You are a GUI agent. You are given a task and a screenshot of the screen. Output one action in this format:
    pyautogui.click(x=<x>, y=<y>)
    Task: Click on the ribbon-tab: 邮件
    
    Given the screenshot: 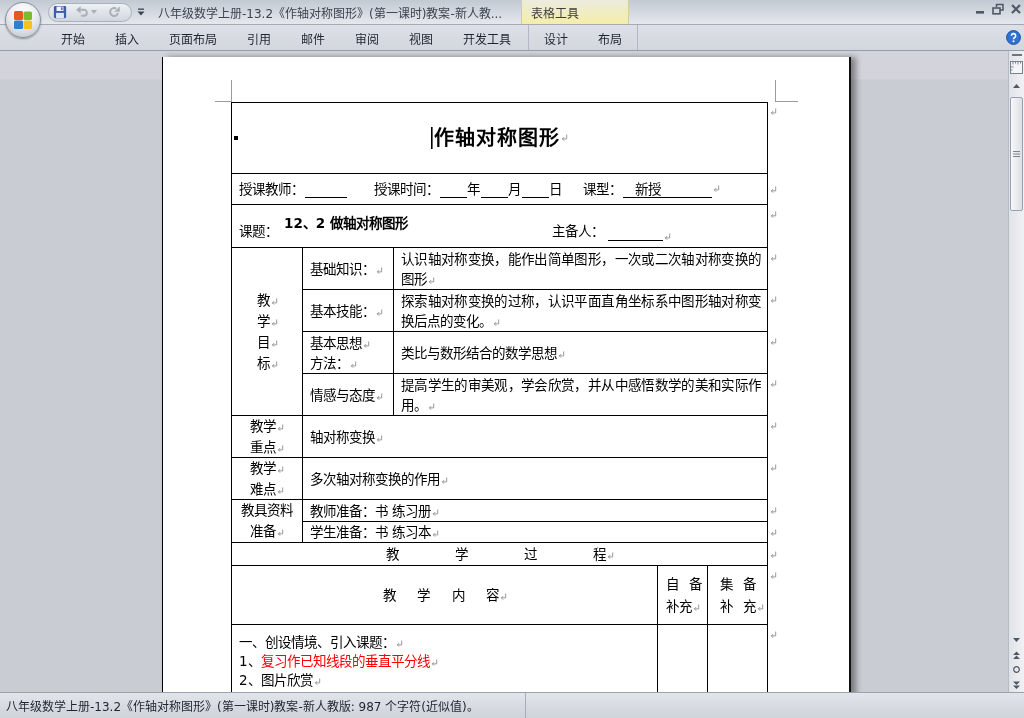 What is the action you would take?
    pyautogui.click(x=313, y=37)
    